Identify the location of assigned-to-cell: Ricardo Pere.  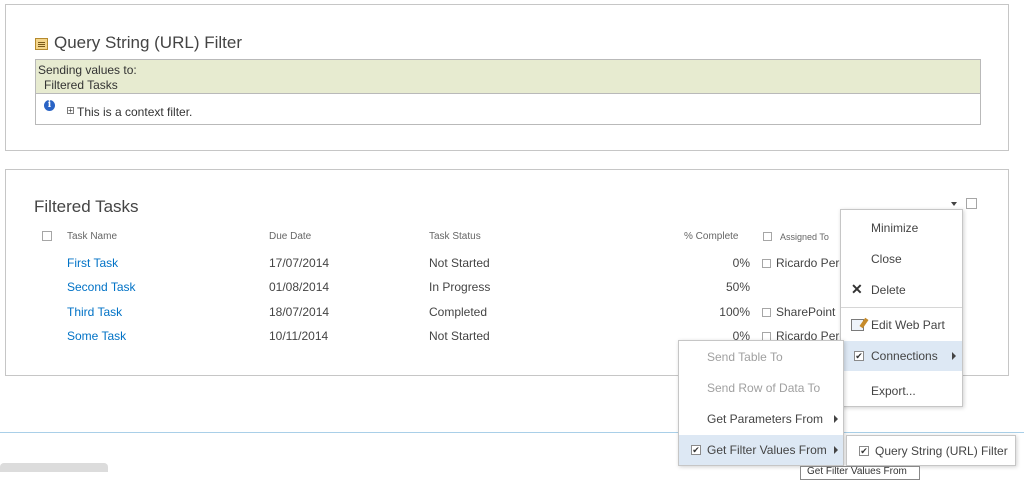
(811, 263).